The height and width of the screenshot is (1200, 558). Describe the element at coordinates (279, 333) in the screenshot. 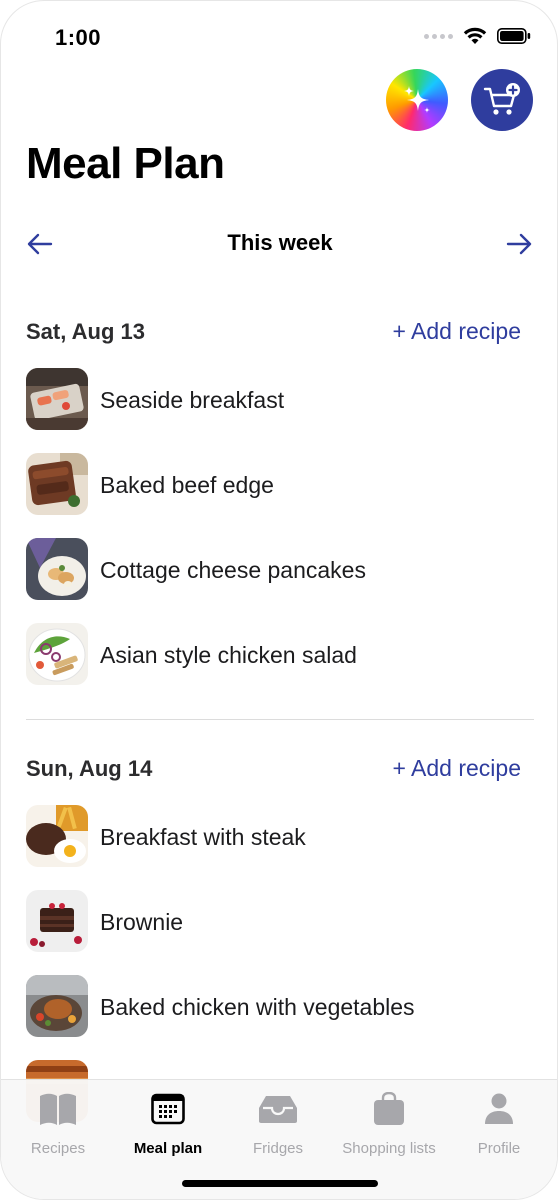

I see `day-header: Sat, Aug 13 + Add recipe` at that location.